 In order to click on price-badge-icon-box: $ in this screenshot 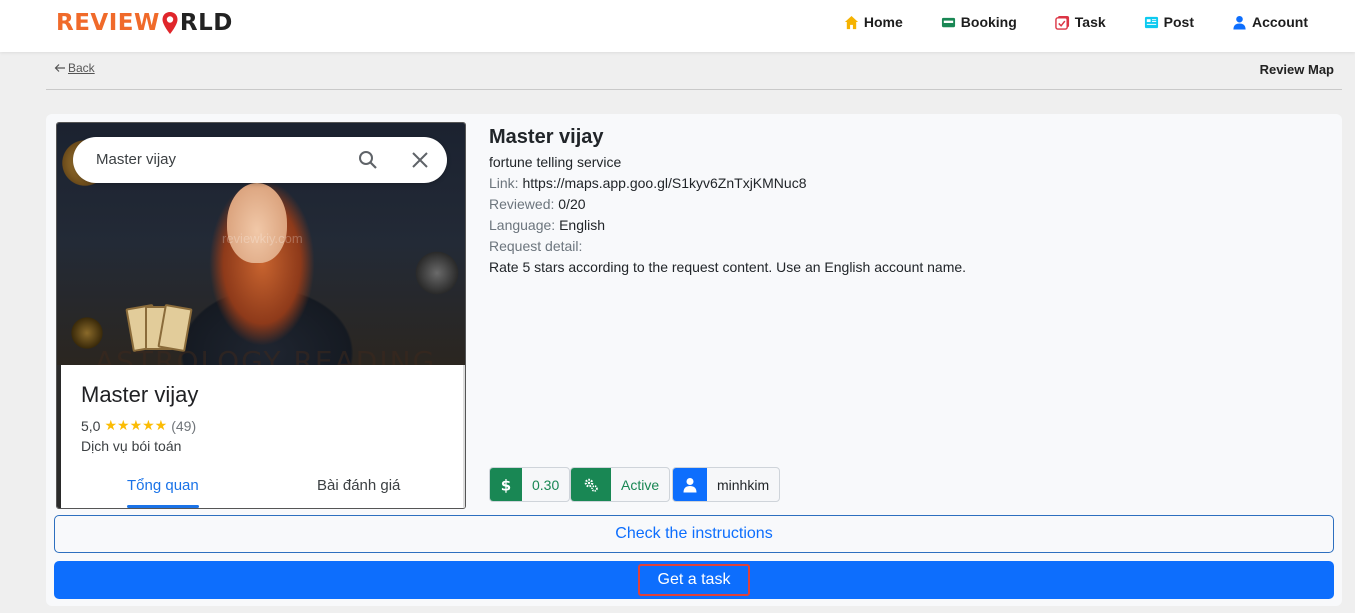, I will do `click(506, 484)`.